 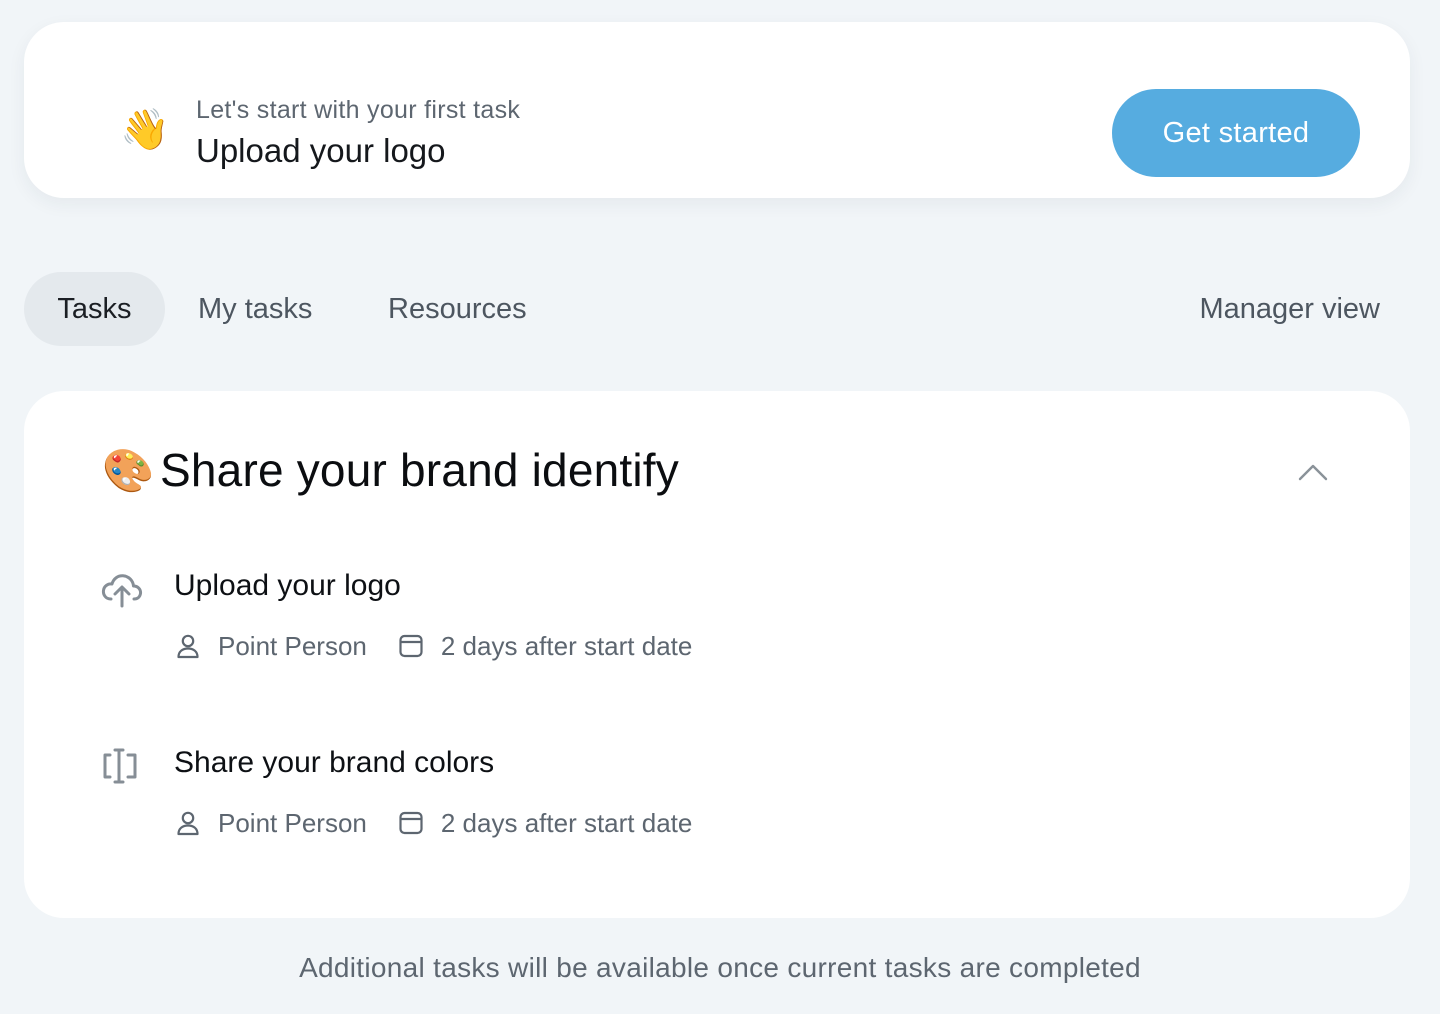 I want to click on text-cursor-icon, so click(x=120, y=766).